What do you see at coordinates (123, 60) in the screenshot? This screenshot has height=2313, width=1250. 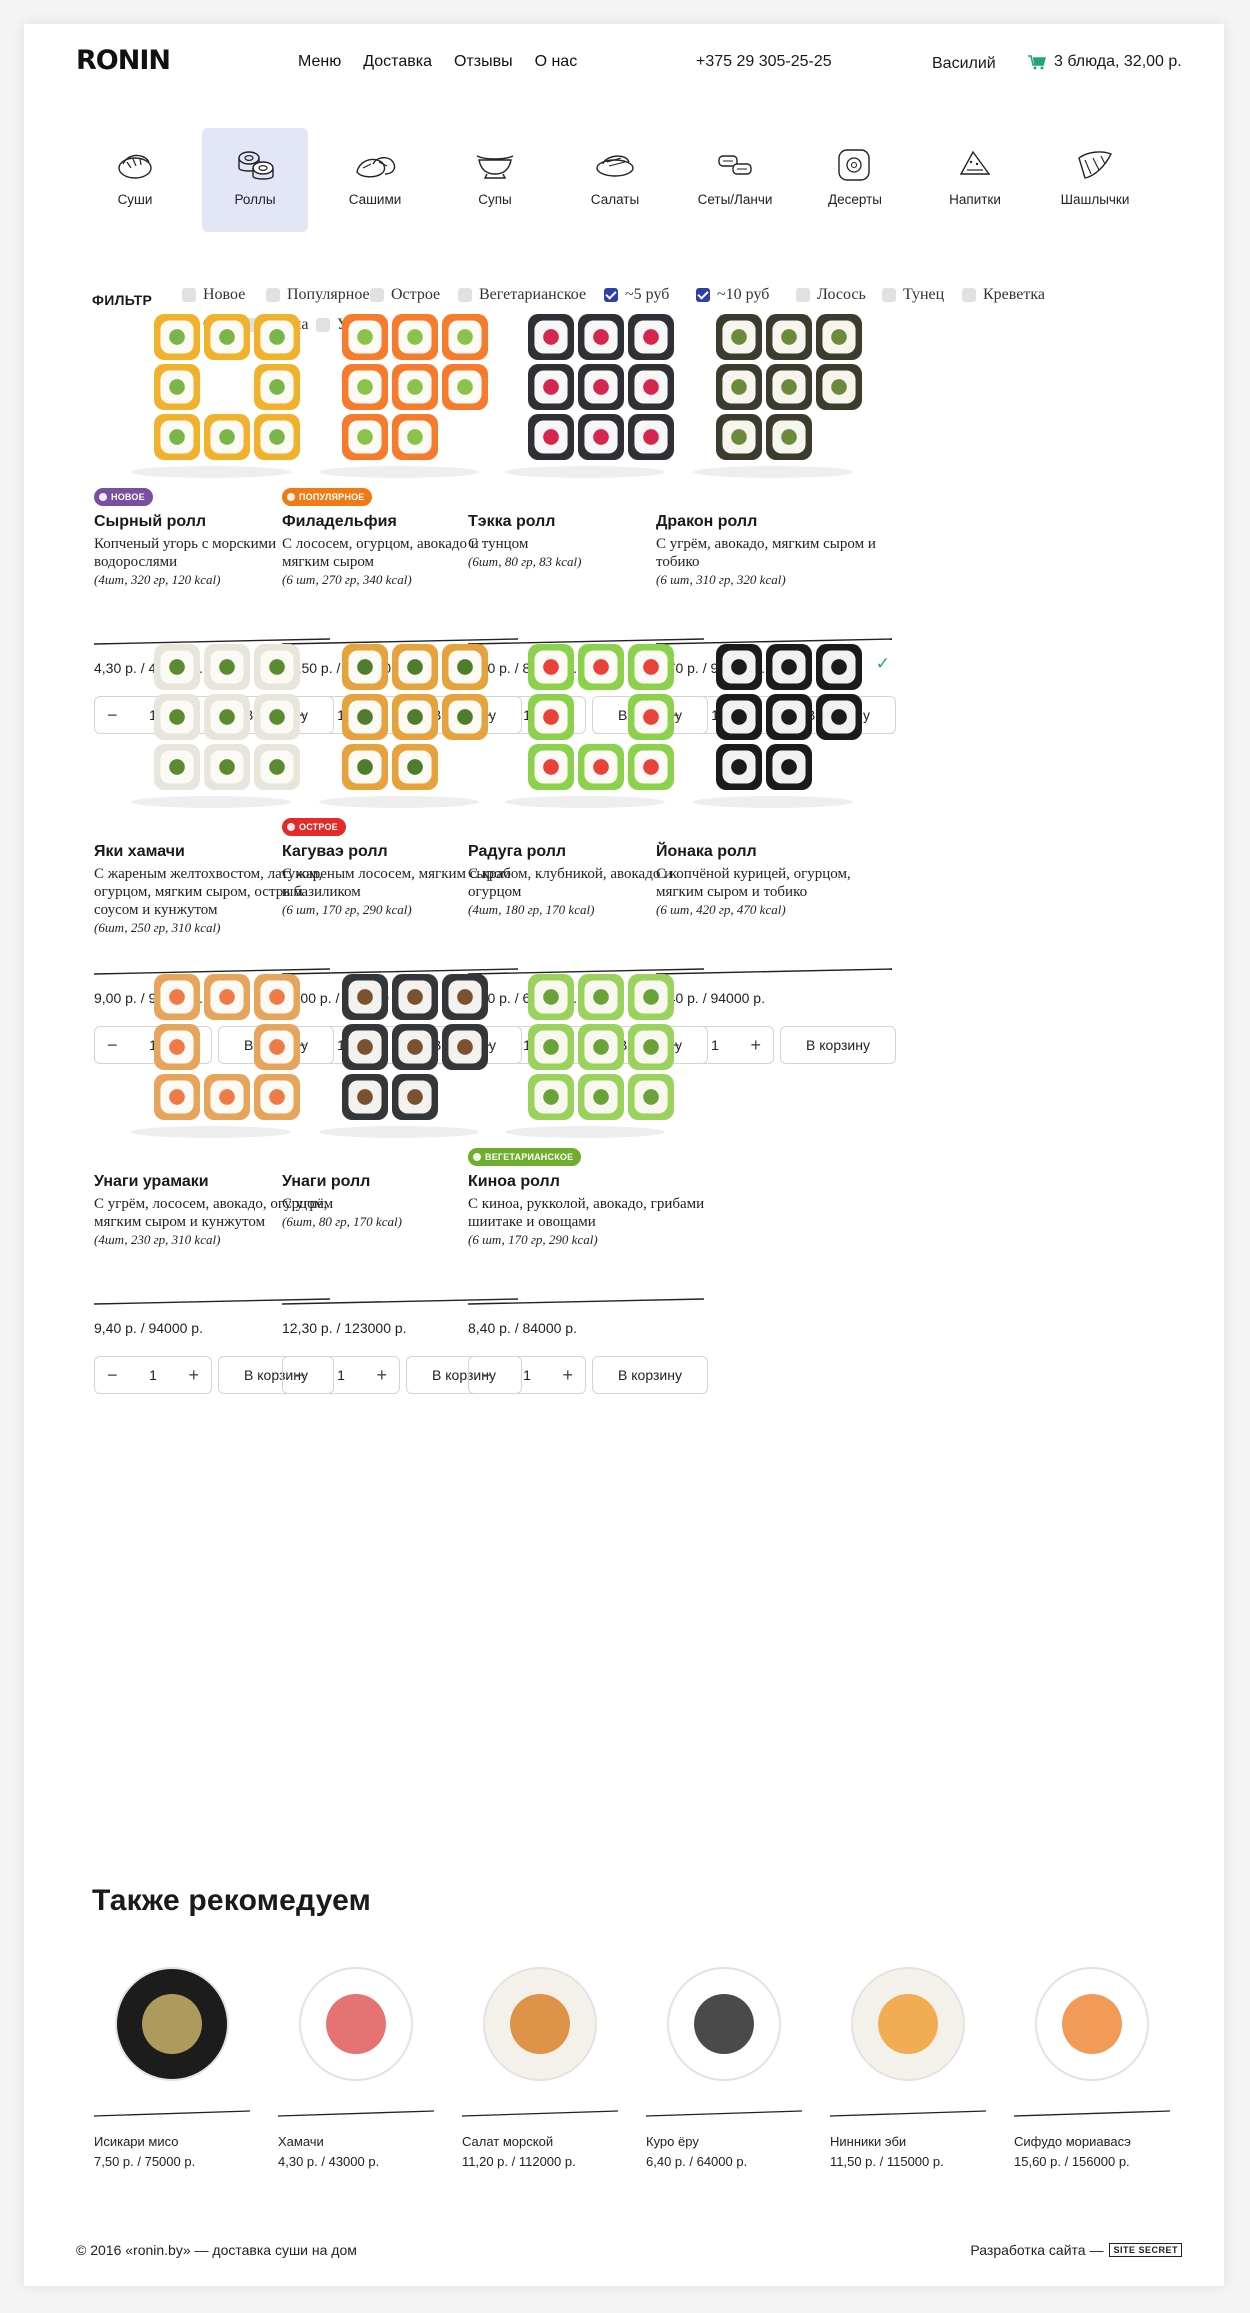 I see `logo: RONIN` at bounding box center [123, 60].